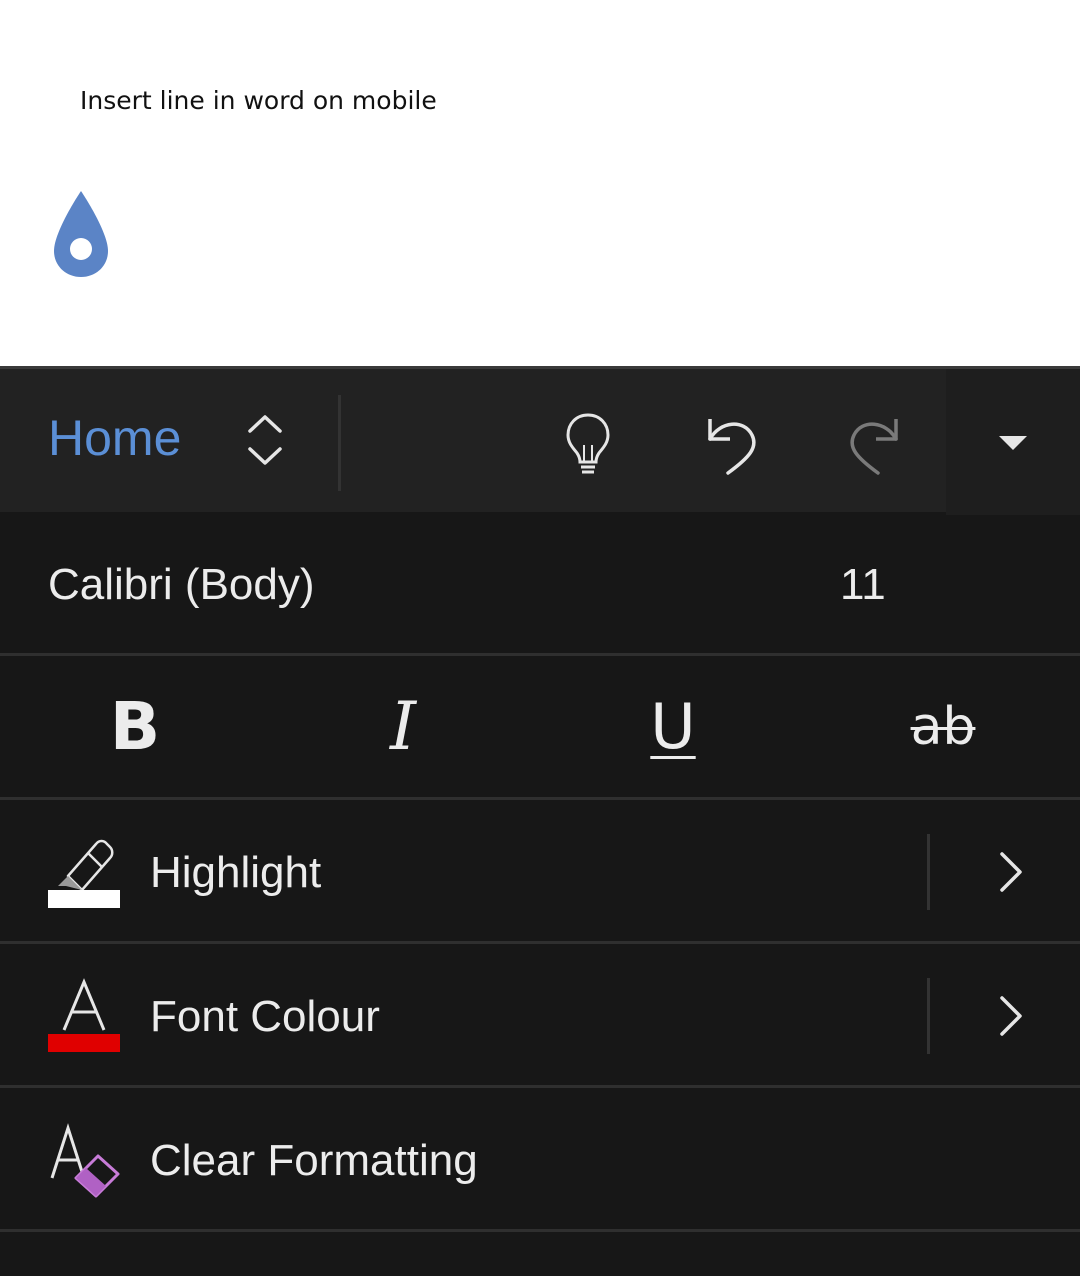  I want to click on underline-icon: U, so click(673, 726).